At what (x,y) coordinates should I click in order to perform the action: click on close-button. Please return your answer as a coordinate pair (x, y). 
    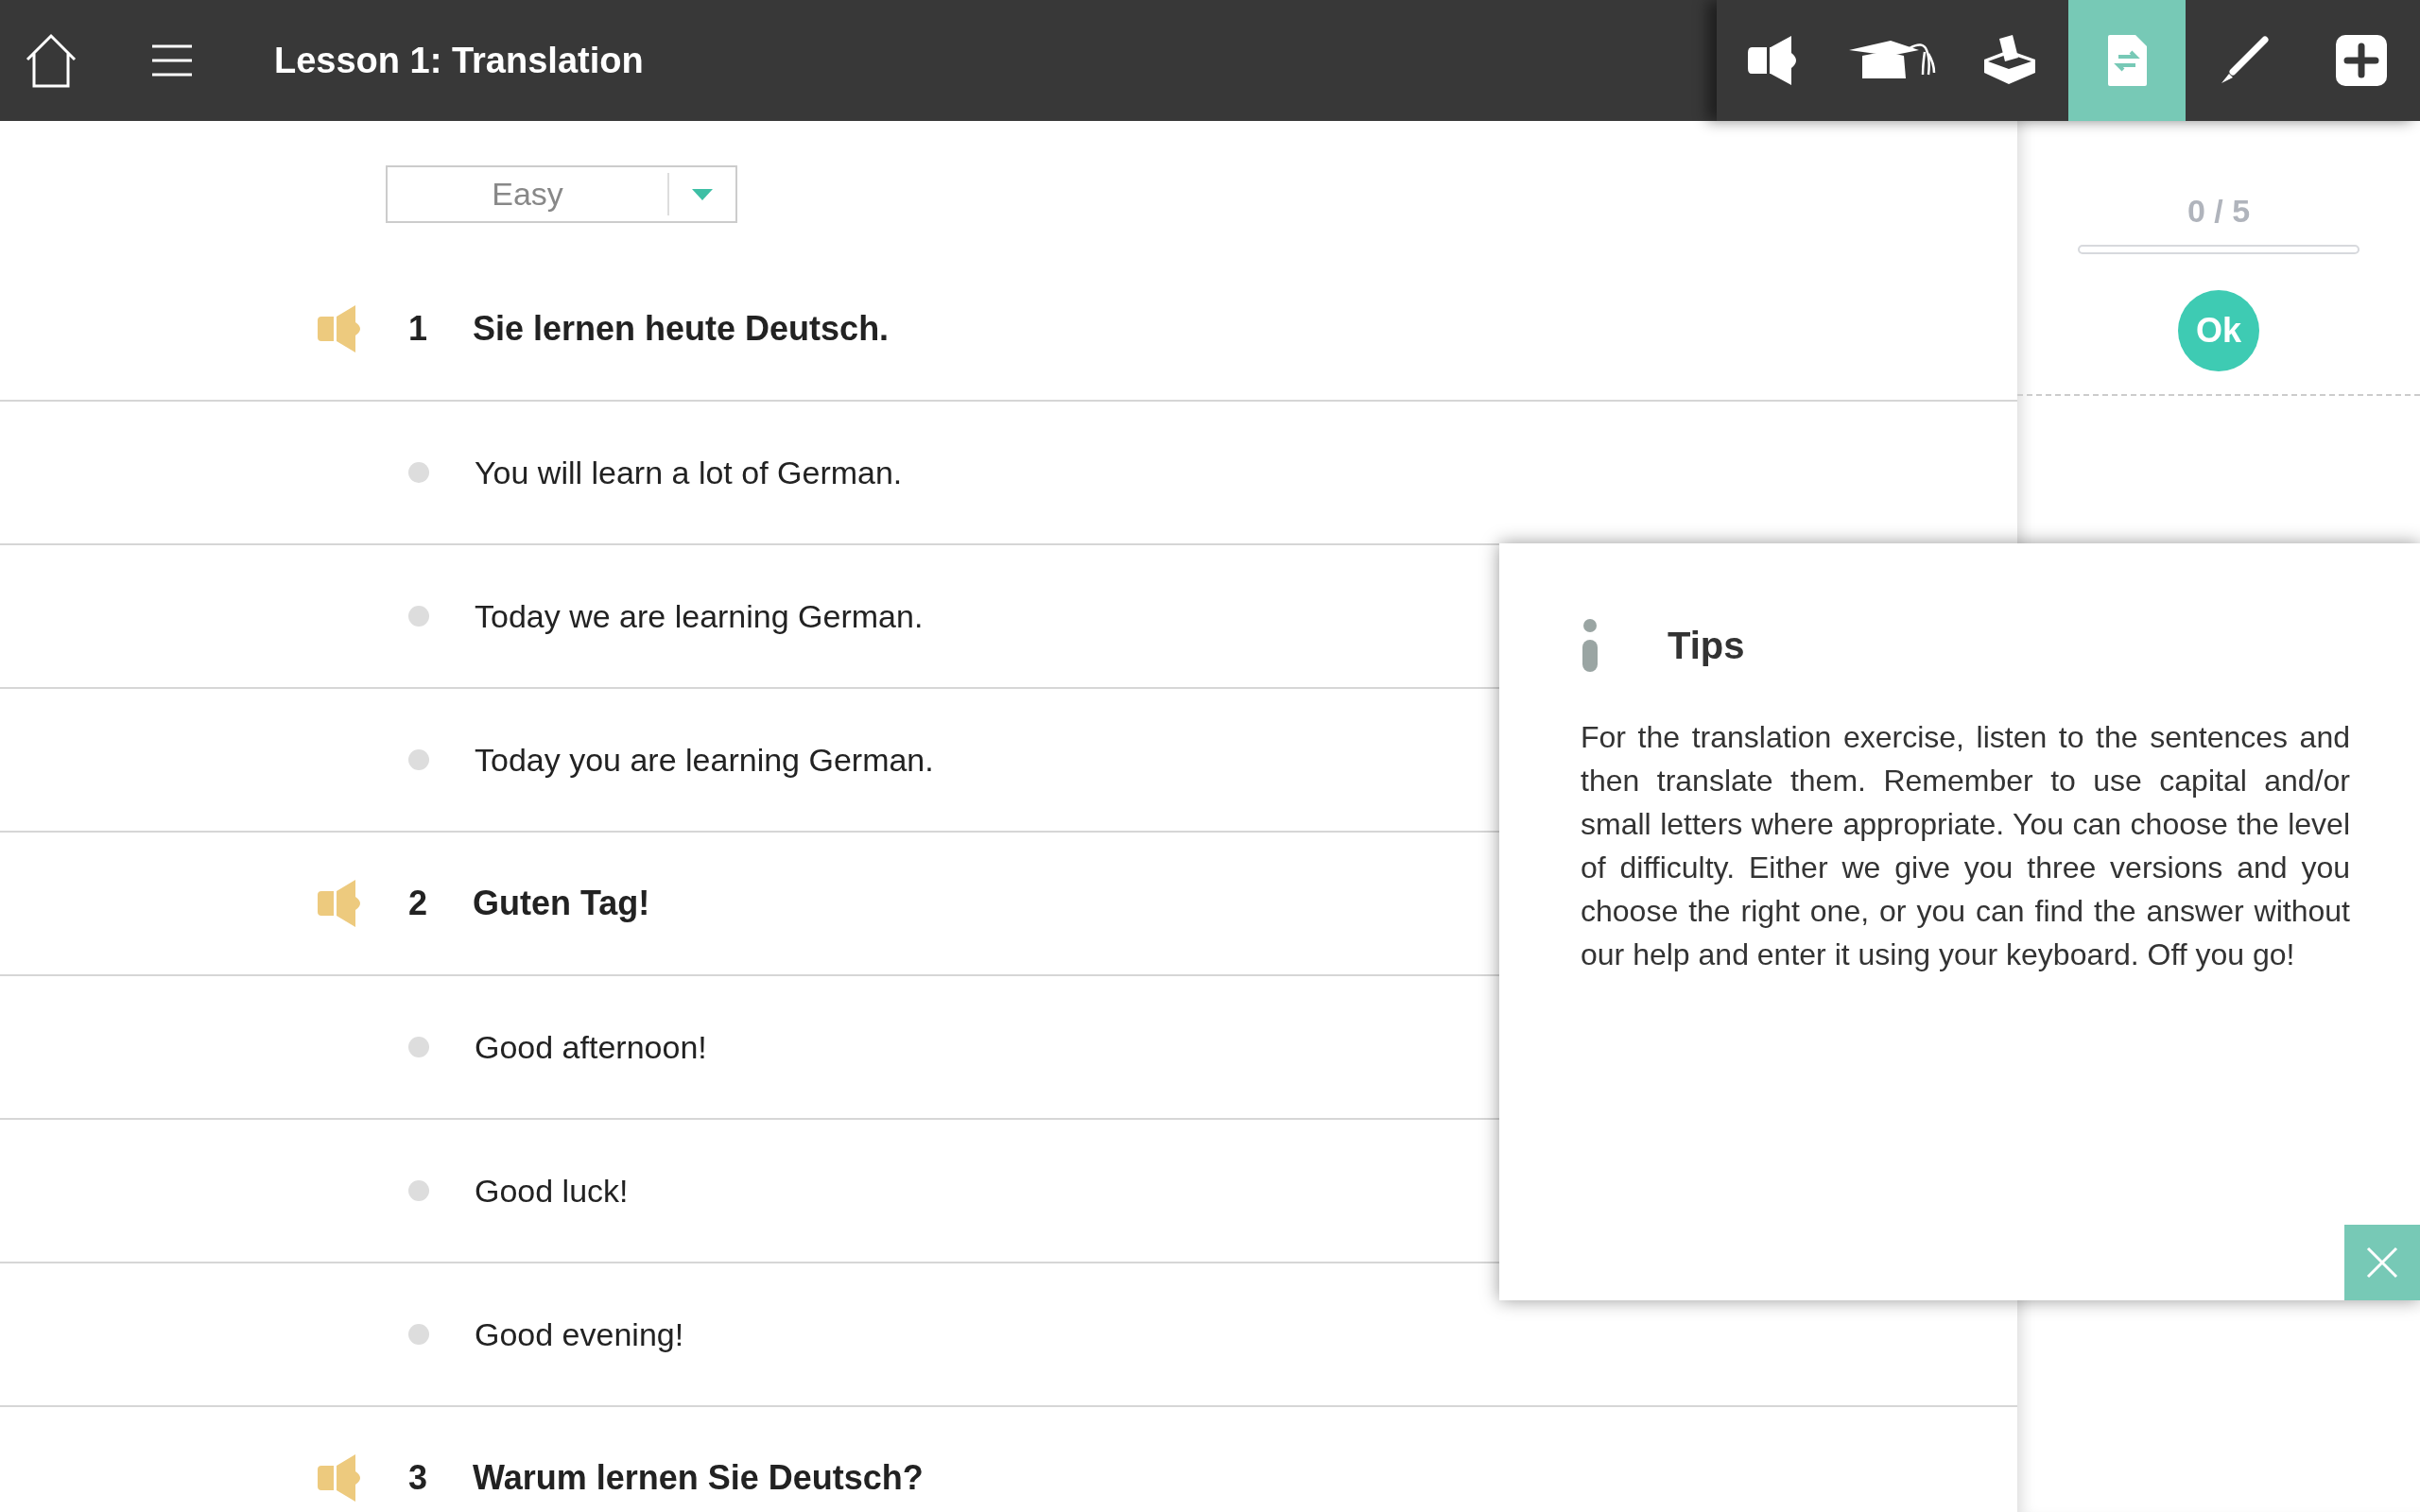
    Looking at the image, I should click on (2382, 1262).